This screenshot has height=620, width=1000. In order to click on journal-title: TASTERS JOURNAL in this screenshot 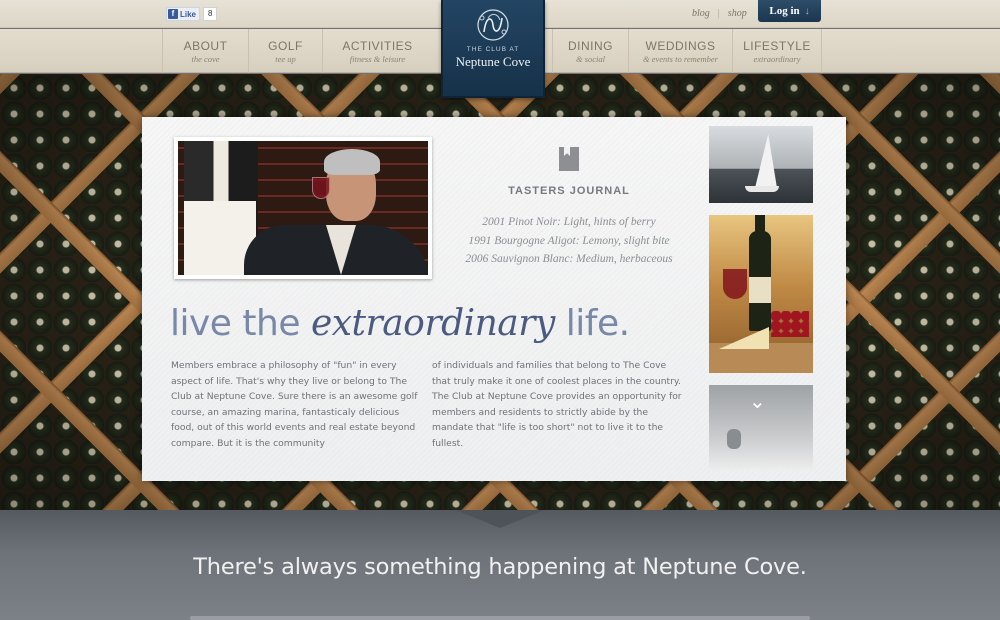, I will do `click(569, 191)`.